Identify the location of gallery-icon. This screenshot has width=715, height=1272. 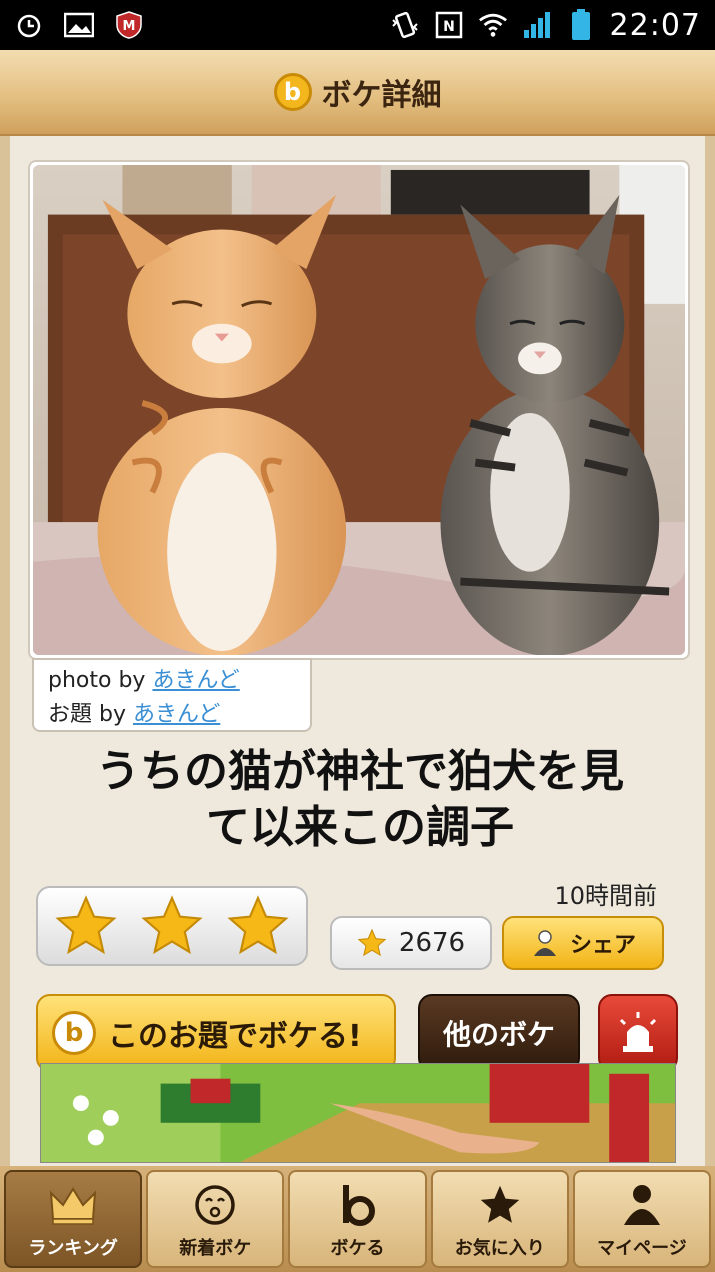
(79, 25).